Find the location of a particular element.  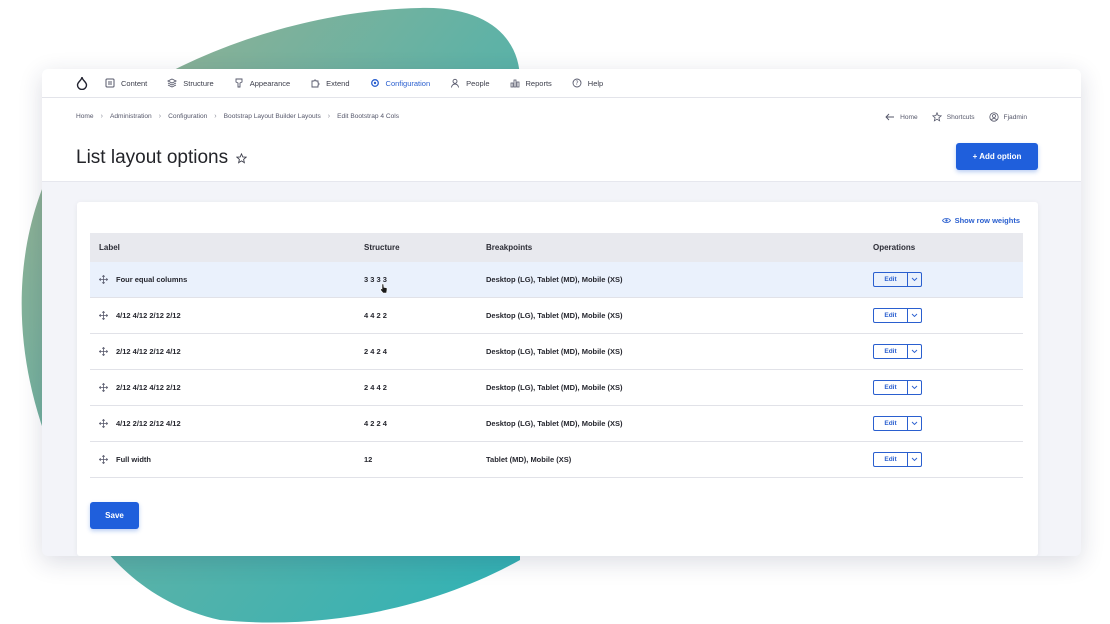

help-icon: ? is located at coordinates (577, 83).